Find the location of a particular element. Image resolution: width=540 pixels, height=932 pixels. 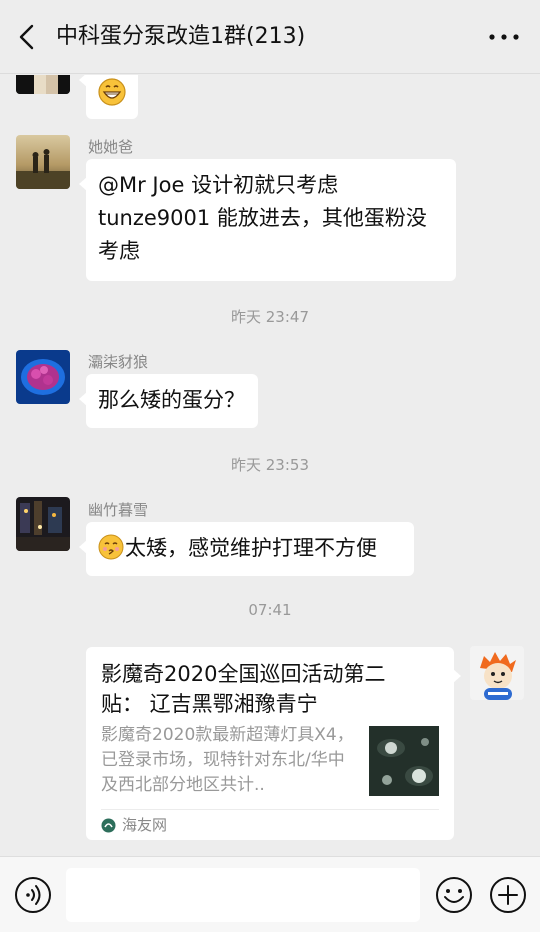

message-bubble: 太矮，感觉维护打理不方便 is located at coordinates (246, 549).